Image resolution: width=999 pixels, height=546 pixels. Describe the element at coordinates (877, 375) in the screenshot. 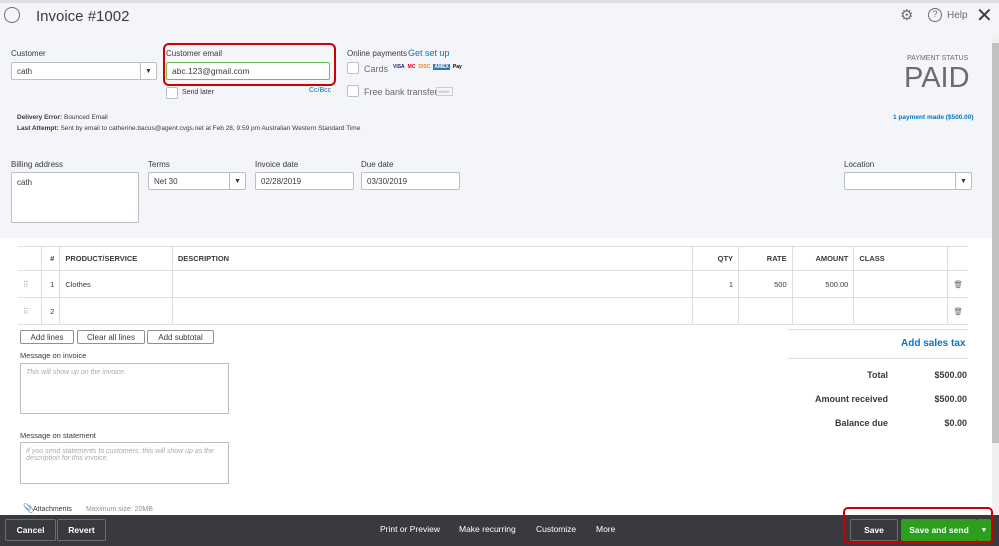

I see `total-label: Total` at that location.